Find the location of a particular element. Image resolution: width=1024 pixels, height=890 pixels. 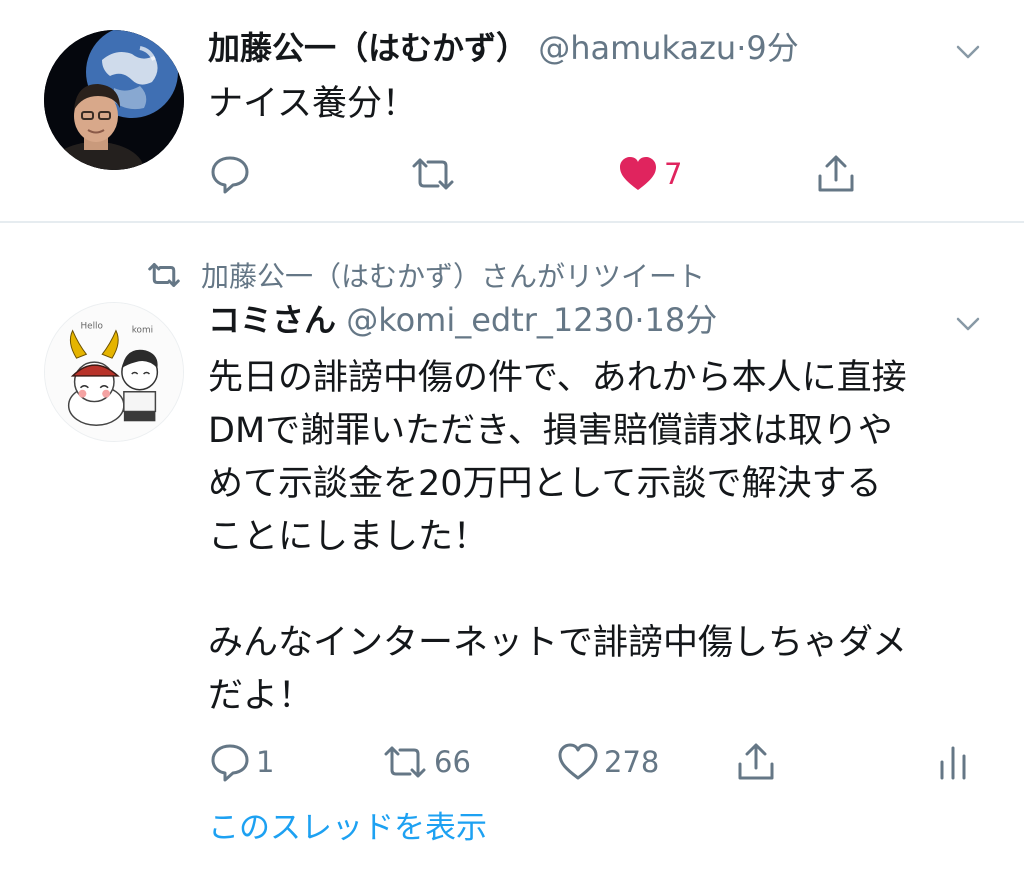

tweet-actions: 7 is located at coordinates (596, 174).